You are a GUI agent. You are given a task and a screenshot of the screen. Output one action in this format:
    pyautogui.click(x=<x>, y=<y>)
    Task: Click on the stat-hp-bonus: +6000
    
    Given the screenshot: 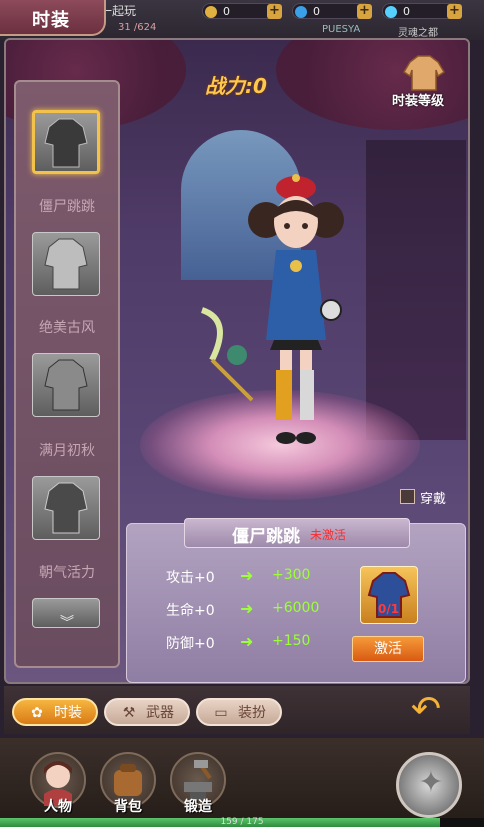 What is the action you would take?
    pyautogui.click(x=296, y=608)
    